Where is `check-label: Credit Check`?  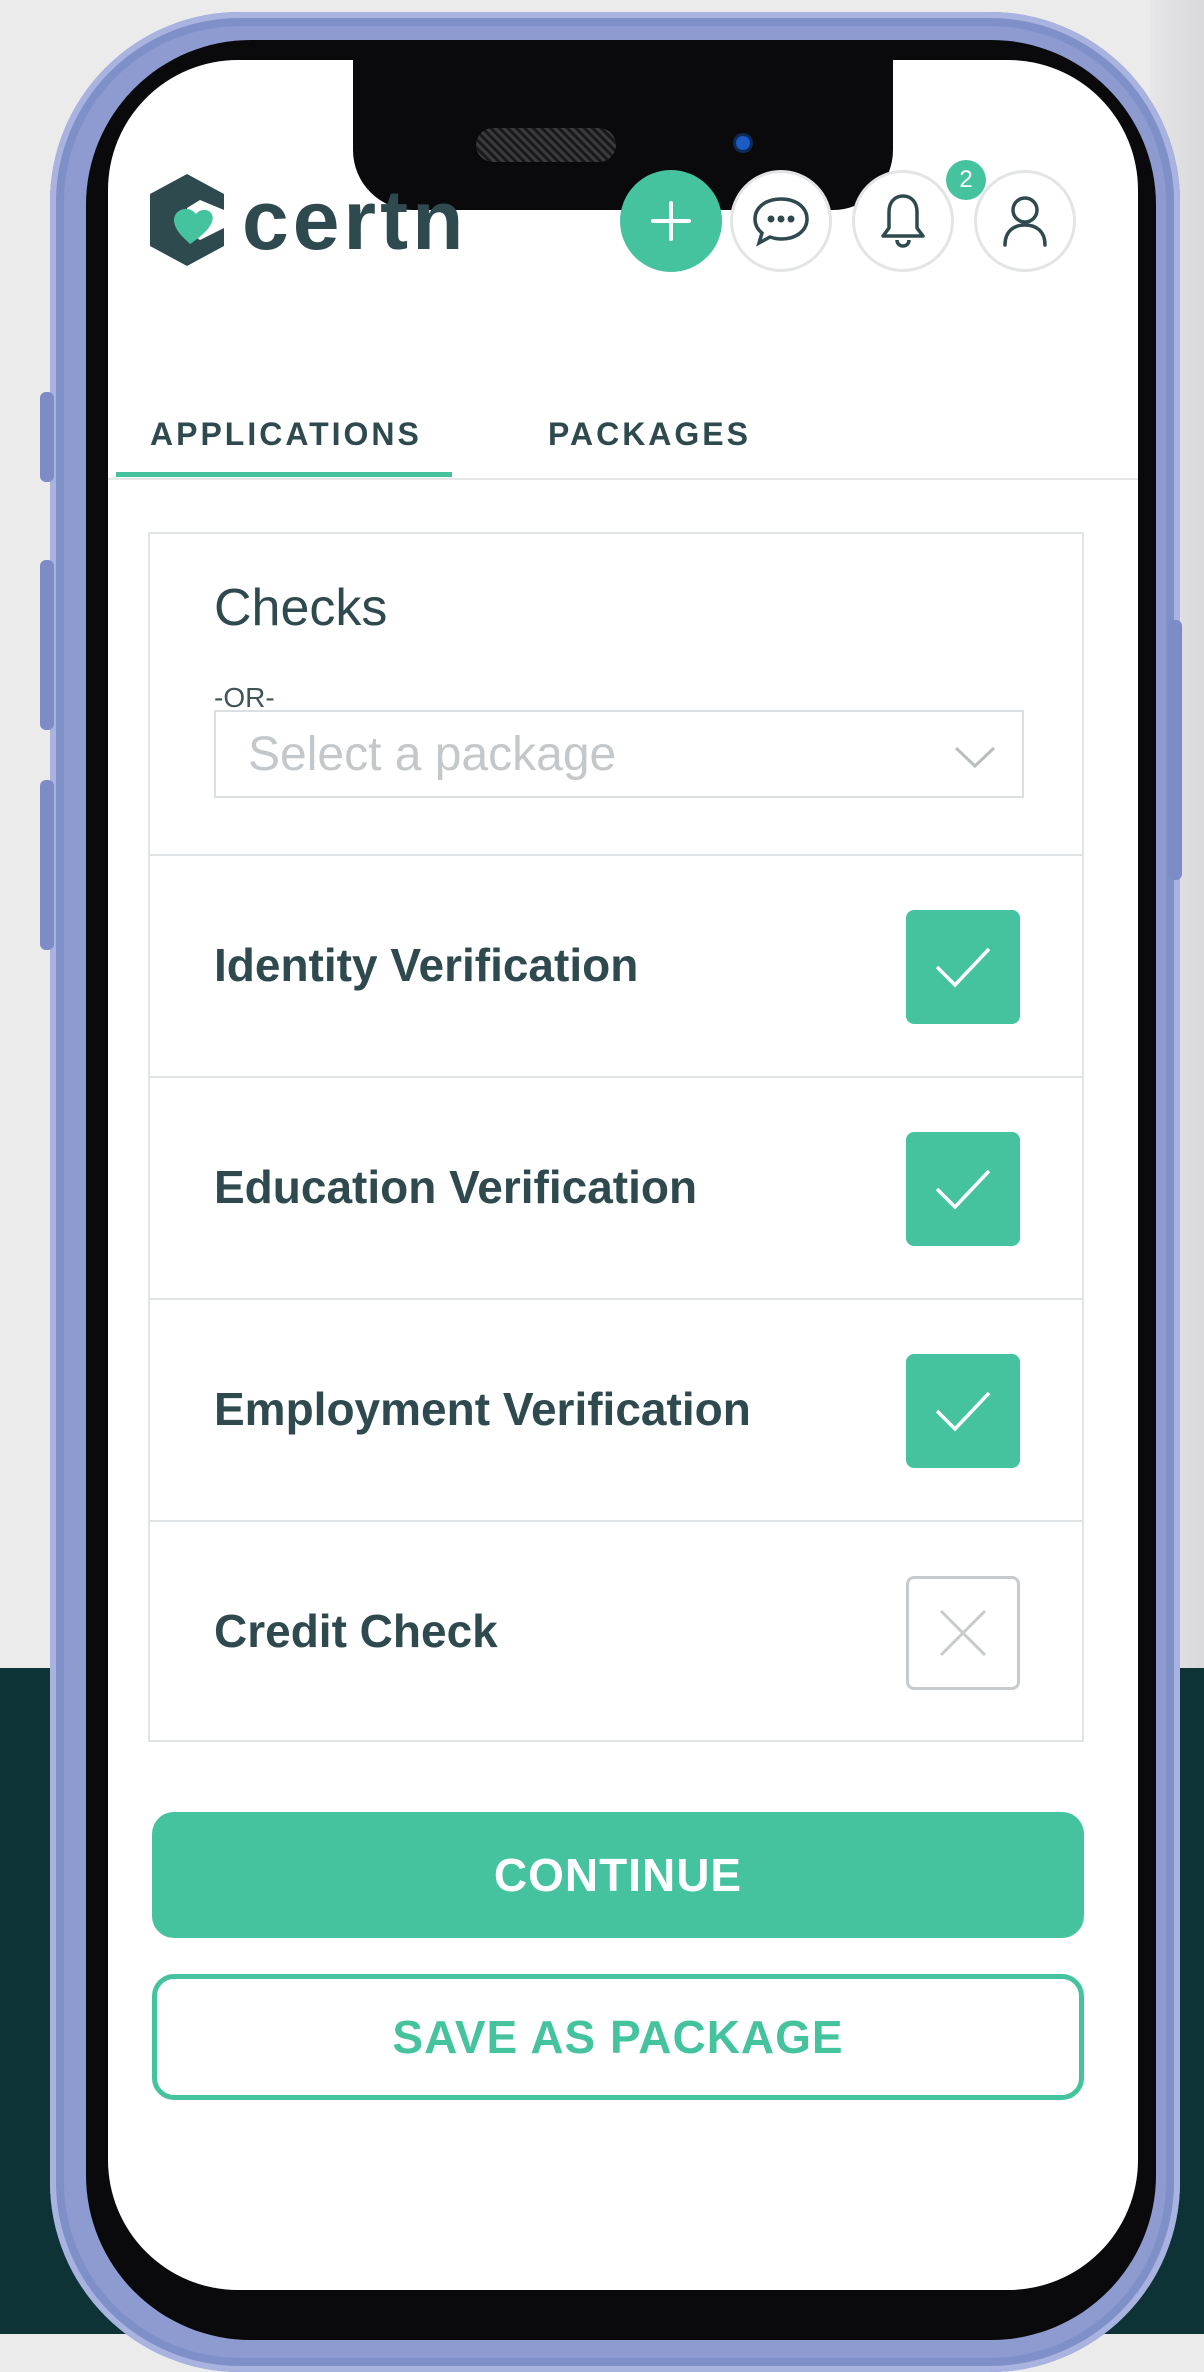 check-label: Credit Check is located at coordinates (356, 1631).